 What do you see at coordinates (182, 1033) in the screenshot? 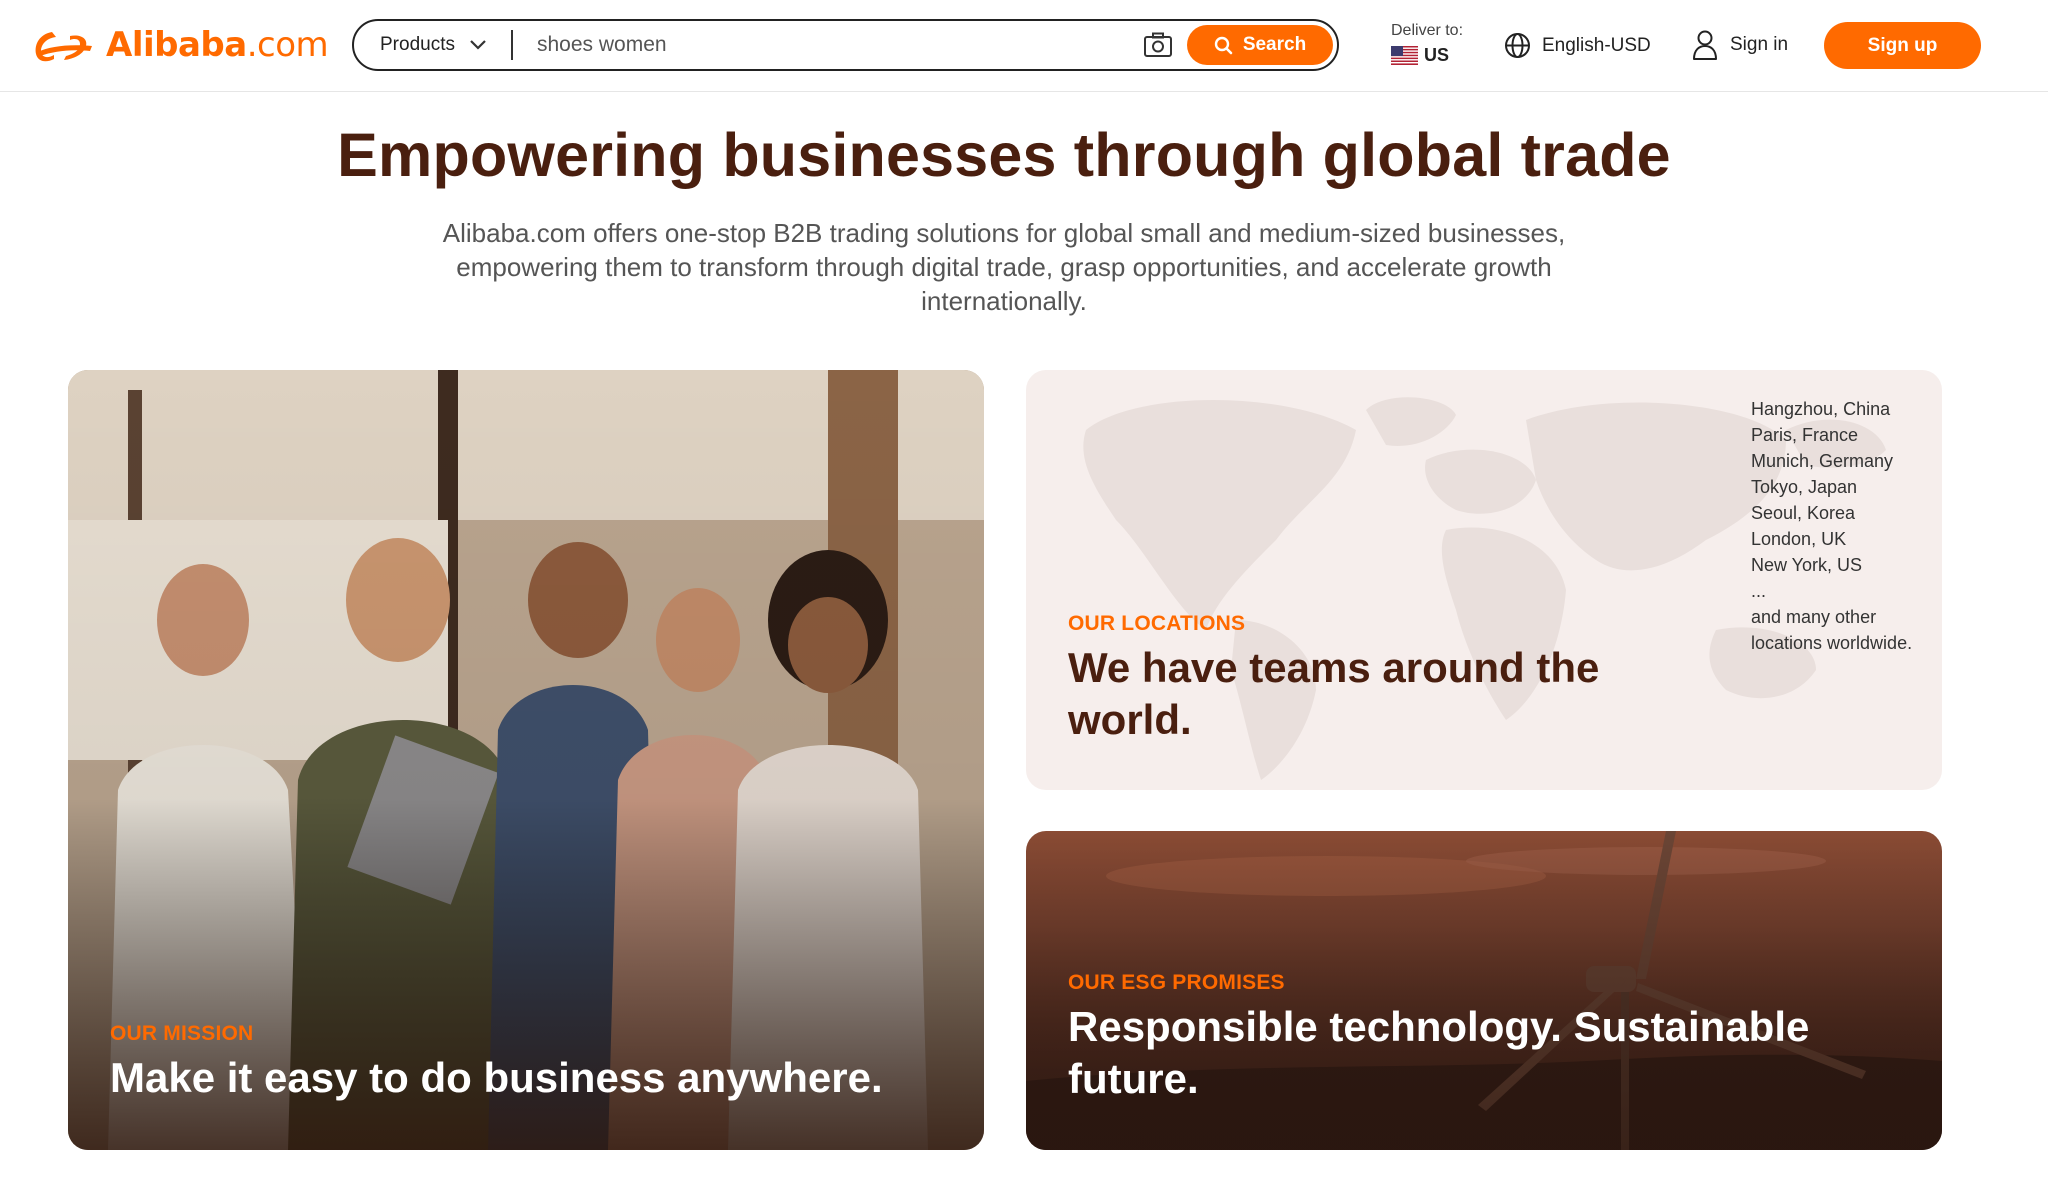
I see `mission-eyebrow: OUR MISSION` at bounding box center [182, 1033].